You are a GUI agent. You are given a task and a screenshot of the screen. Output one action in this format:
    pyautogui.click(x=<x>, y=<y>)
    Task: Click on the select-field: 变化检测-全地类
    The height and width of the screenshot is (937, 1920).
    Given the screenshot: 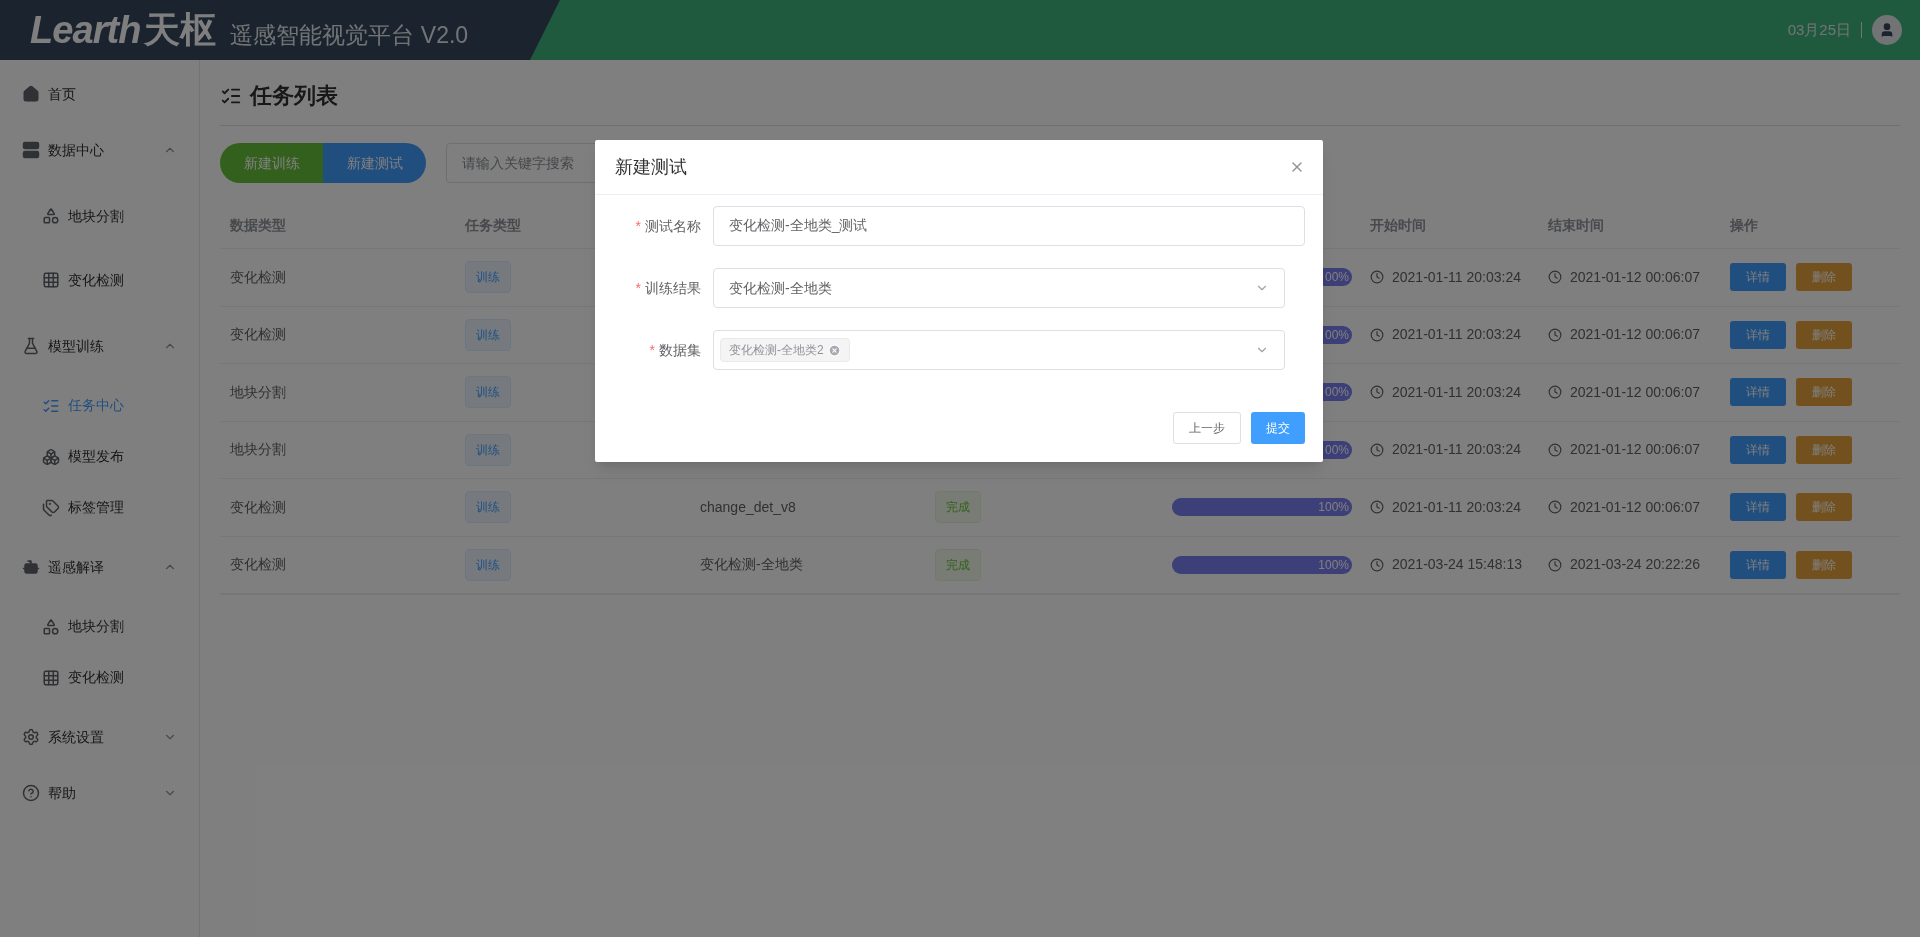 What is the action you would take?
    pyautogui.click(x=999, y=288)
    